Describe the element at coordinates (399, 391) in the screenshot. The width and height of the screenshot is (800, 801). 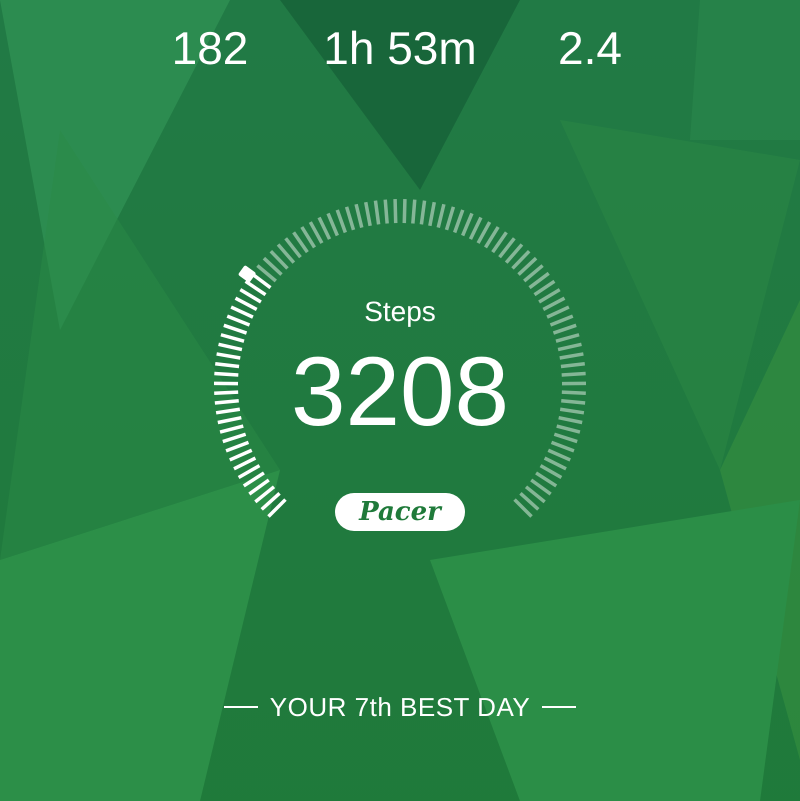
I see `steps-count: 3208` at that location.